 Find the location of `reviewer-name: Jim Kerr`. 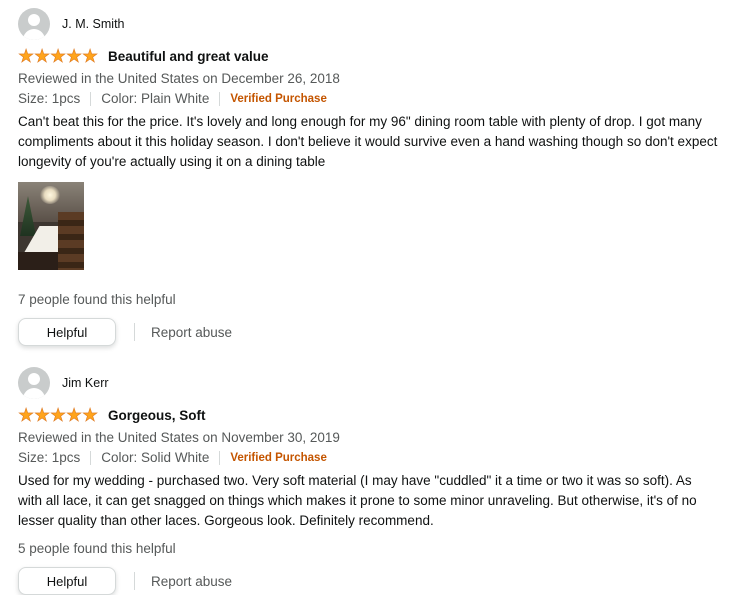

reviewer-name: Jim Kerr is located at coordinates (85, 383).